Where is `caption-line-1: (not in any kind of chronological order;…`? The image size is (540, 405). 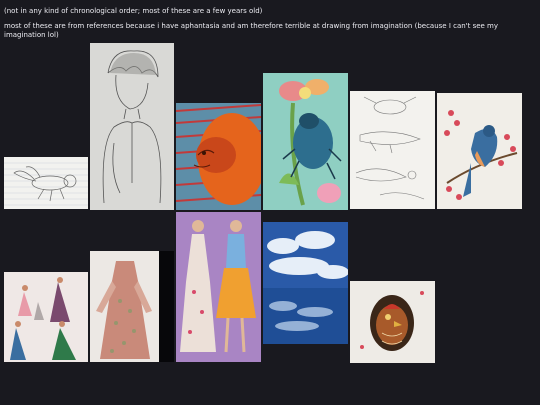
caption-line-1: (not in any kind of chronological order;… is located at coordinates (133, 11).